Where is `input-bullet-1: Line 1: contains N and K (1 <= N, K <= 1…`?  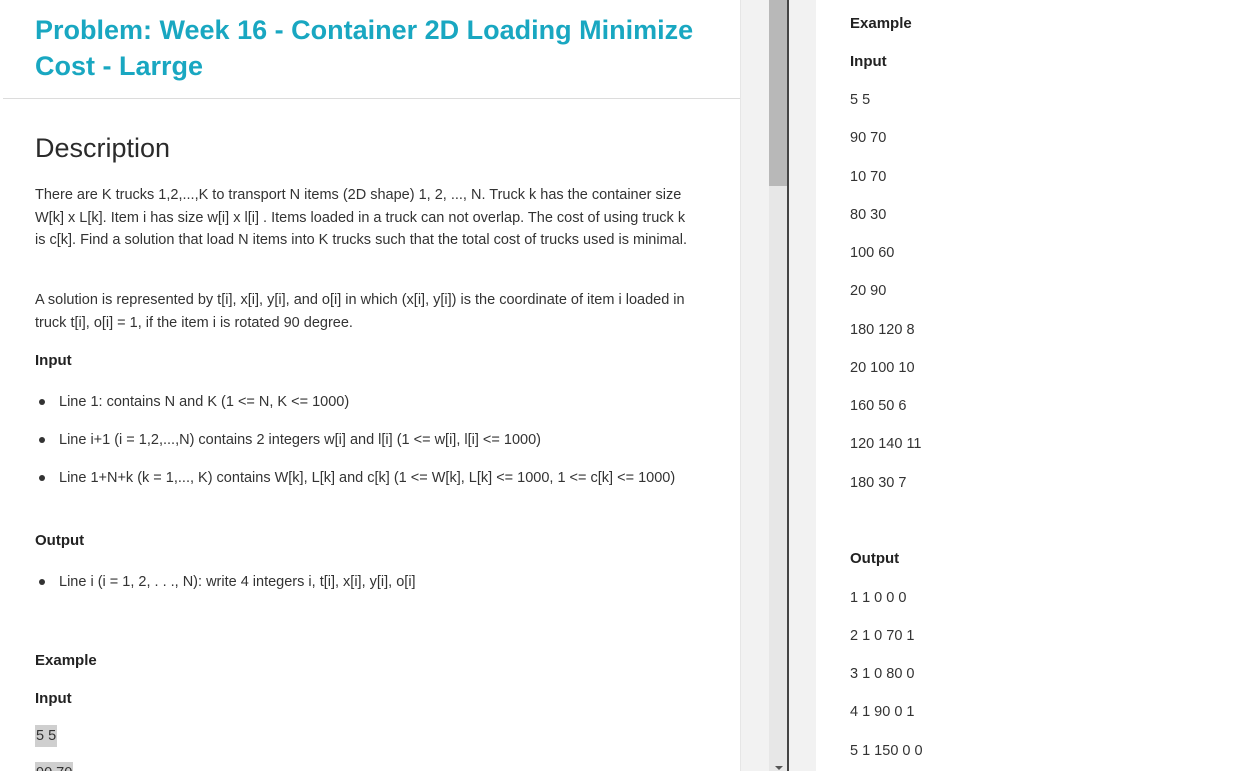
input-bullet-1: Line 1: contains N and K (1 <= N, K <= 1… is located at coordinates (369, 402).